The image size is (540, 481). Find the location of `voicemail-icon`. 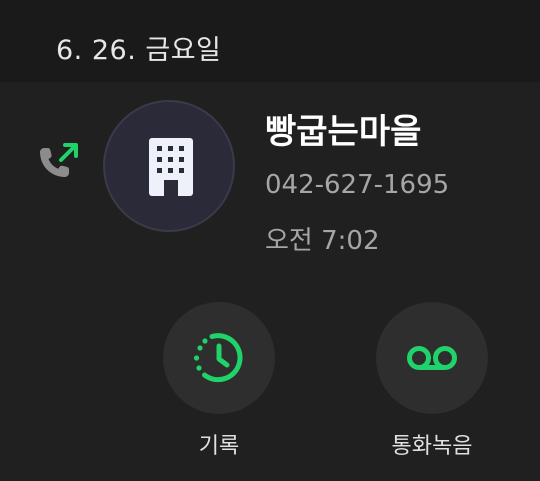

voicemail-icon is located at coordinates (432, 358).